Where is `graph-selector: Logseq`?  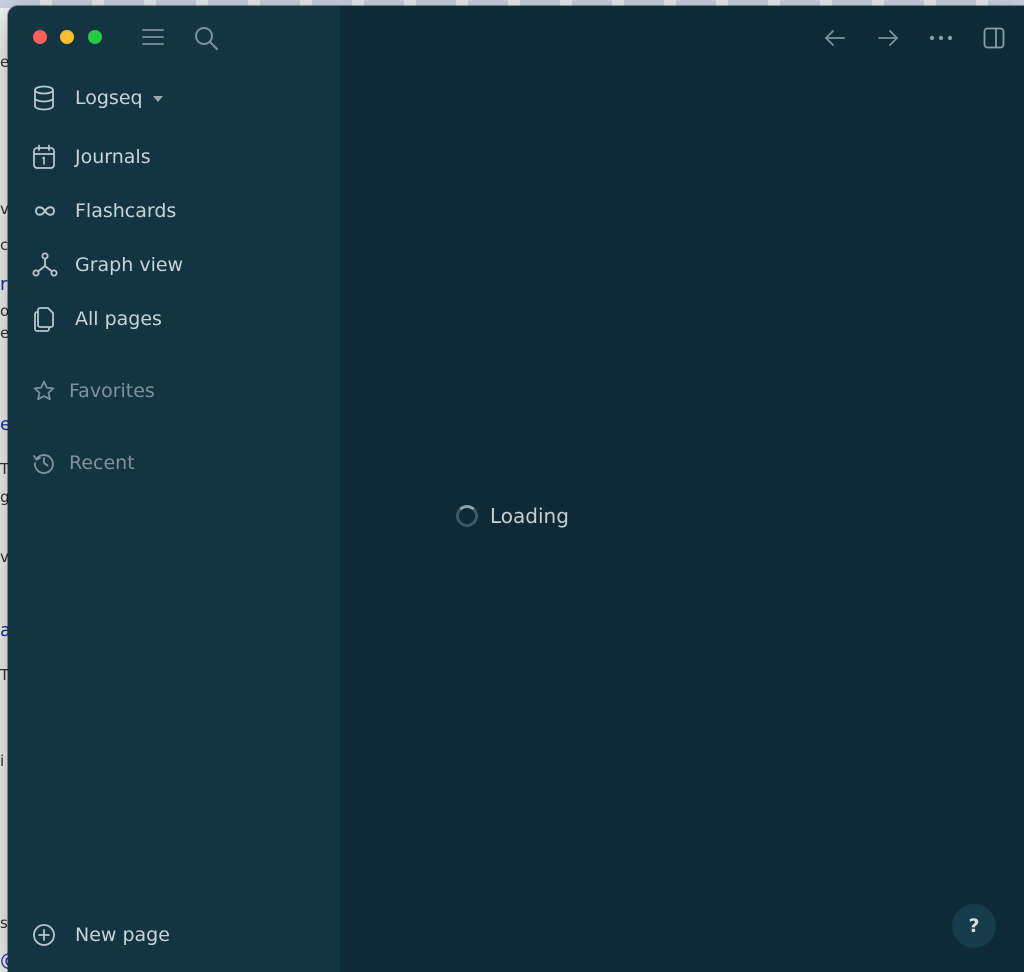
graph-selector: Logseq is located at coordinates (171, 98).